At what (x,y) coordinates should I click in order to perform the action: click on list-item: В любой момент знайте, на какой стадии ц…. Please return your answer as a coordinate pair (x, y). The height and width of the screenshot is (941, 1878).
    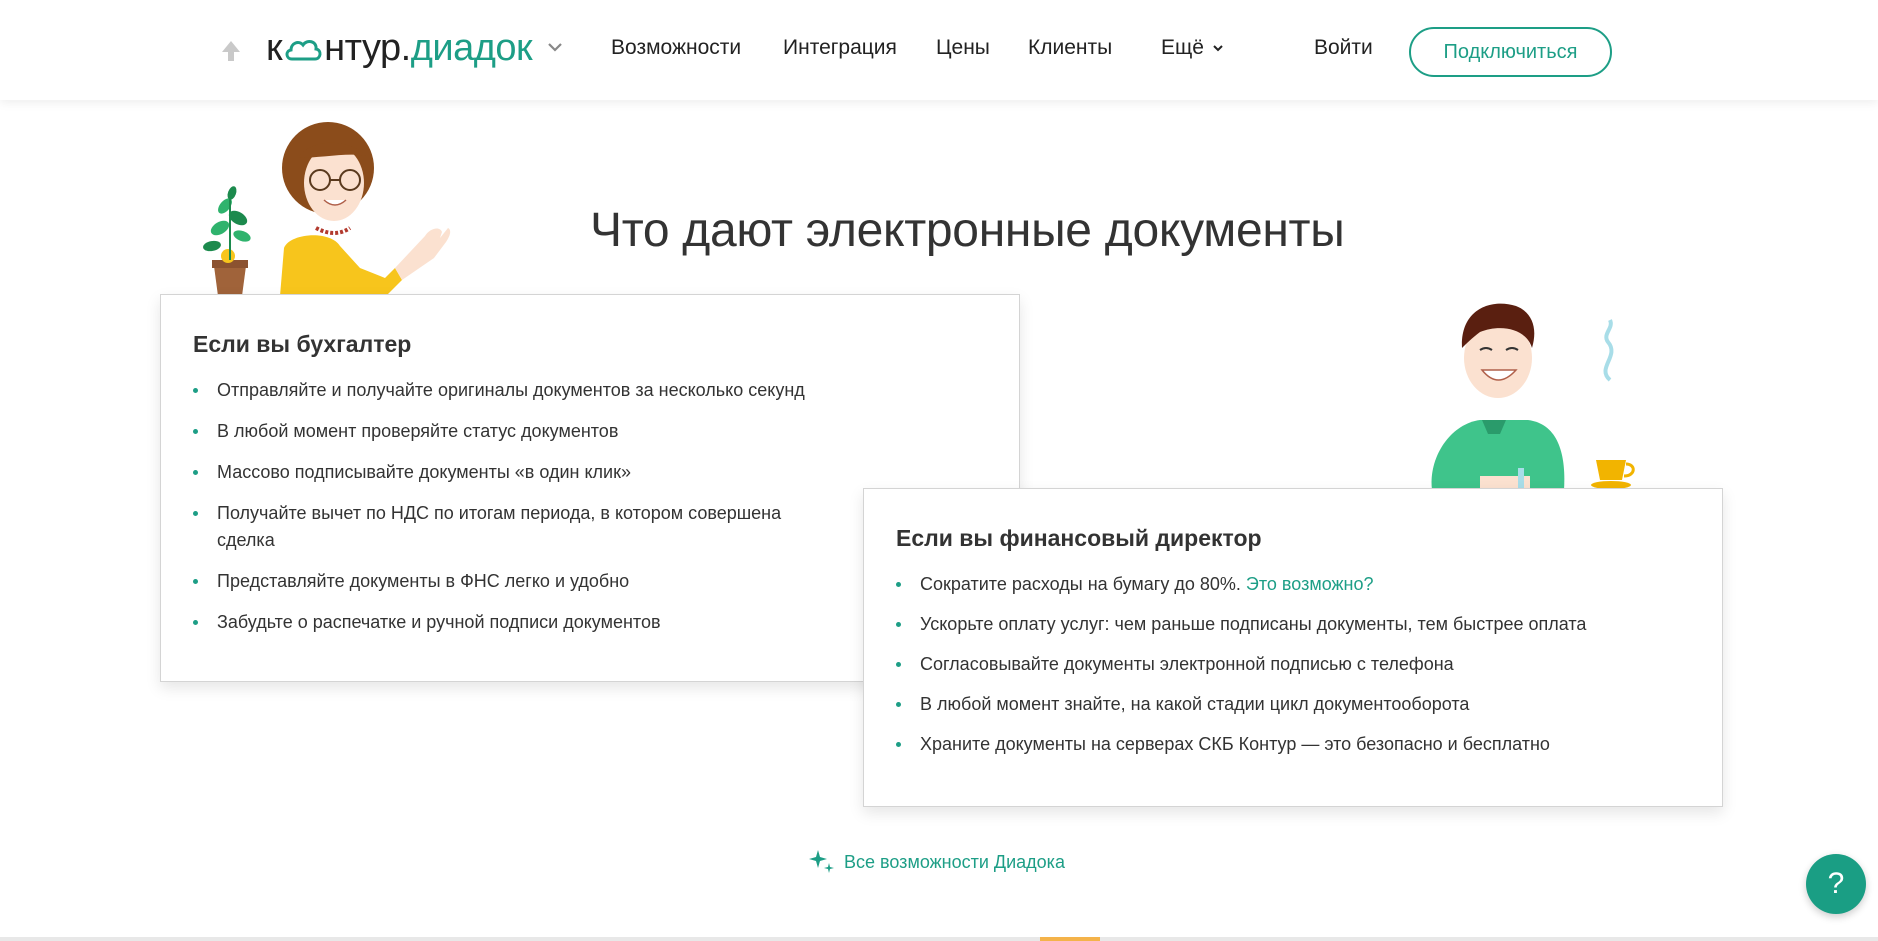
    Looking at the image, I should click on (1291, 704).